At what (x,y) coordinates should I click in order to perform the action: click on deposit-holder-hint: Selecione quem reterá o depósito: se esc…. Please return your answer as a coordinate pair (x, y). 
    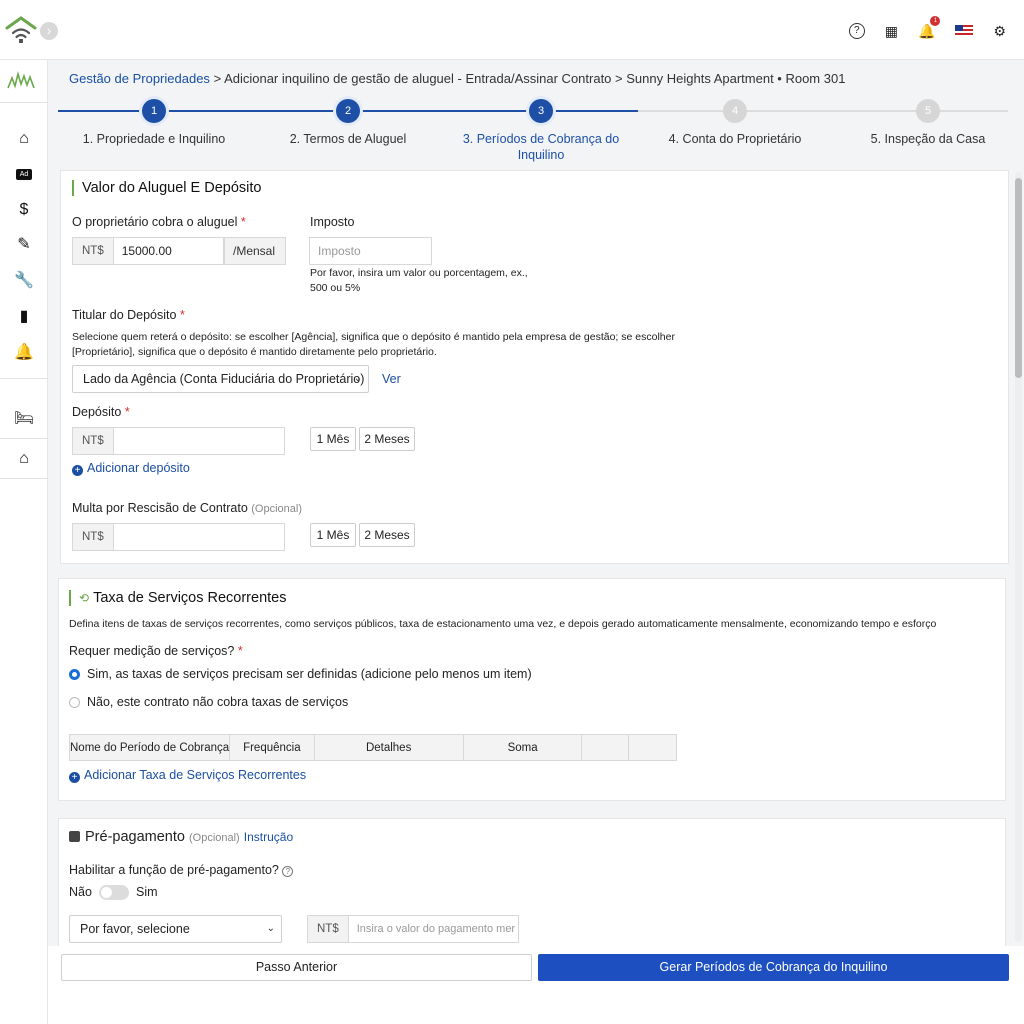
    Looking at the image, I should click on (373, 344).